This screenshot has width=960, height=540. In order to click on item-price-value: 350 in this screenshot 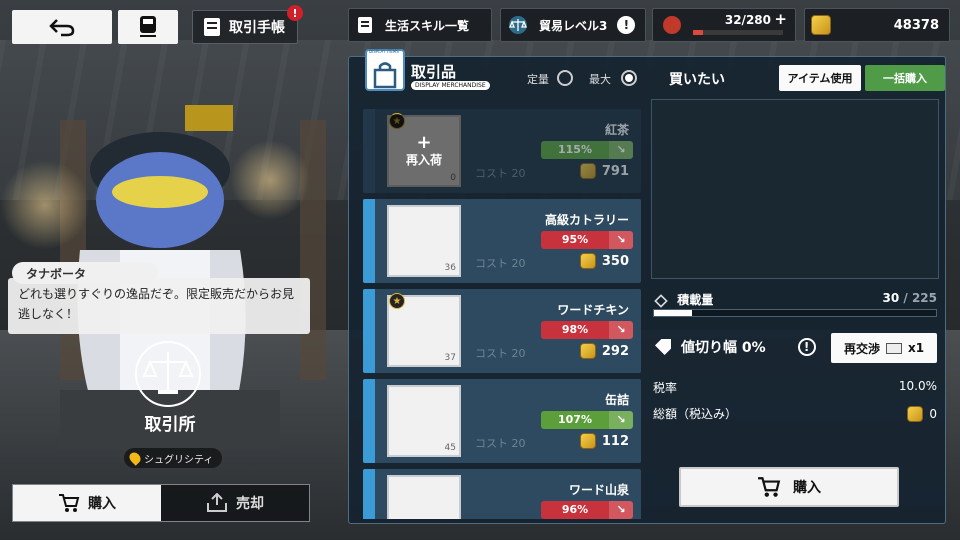, I will do `click(615, 261)`.